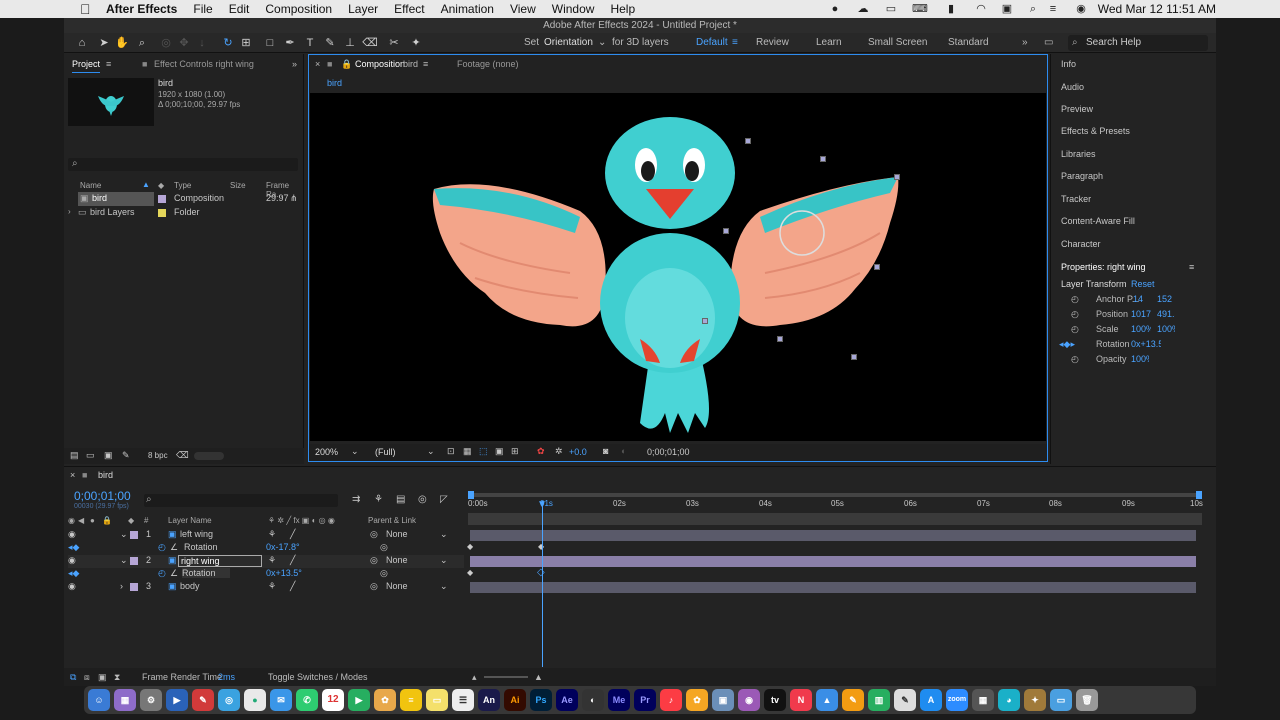 The height and width of the screenshot is (720, 1280). I want to click on work-area-start, so click(471, 495).